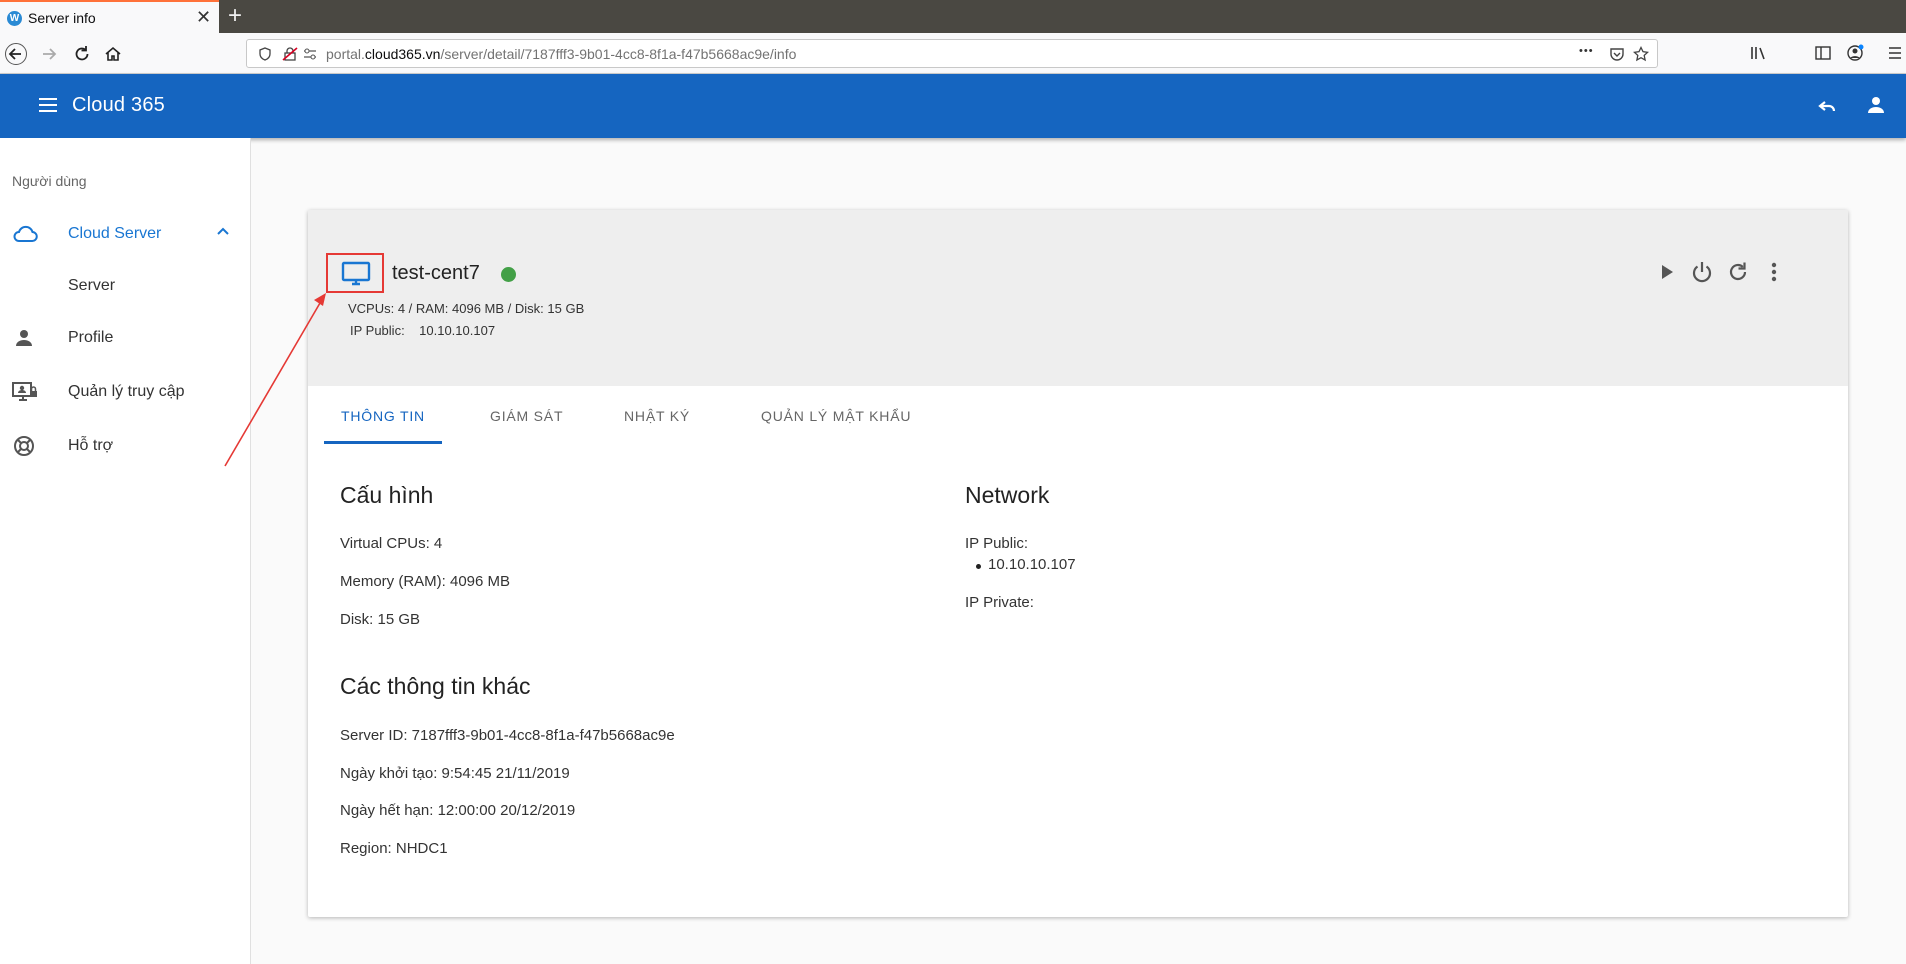 The width and height of the screenshot is (1906, 964). I want to click on tab-thong-tin: THÔNG TIN, so click(383, 416).